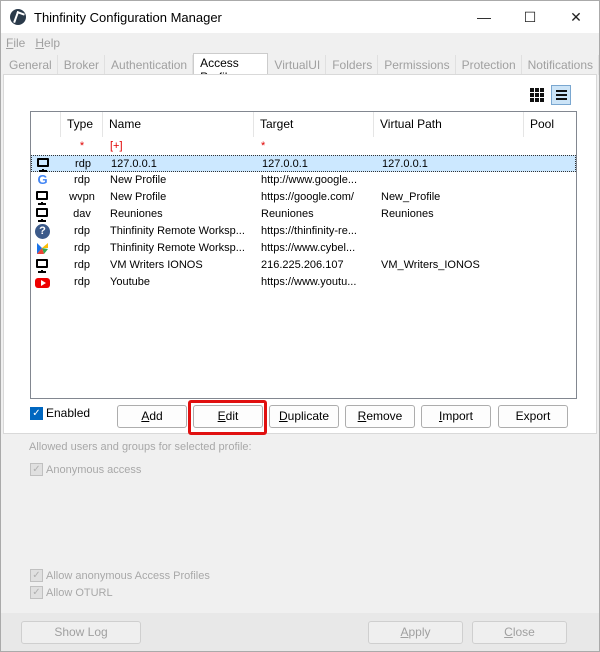  What do you see at coordinates (82, 197) in the screenshot?
I see `cell-type: wvpn` at bounding box center [82, 197].